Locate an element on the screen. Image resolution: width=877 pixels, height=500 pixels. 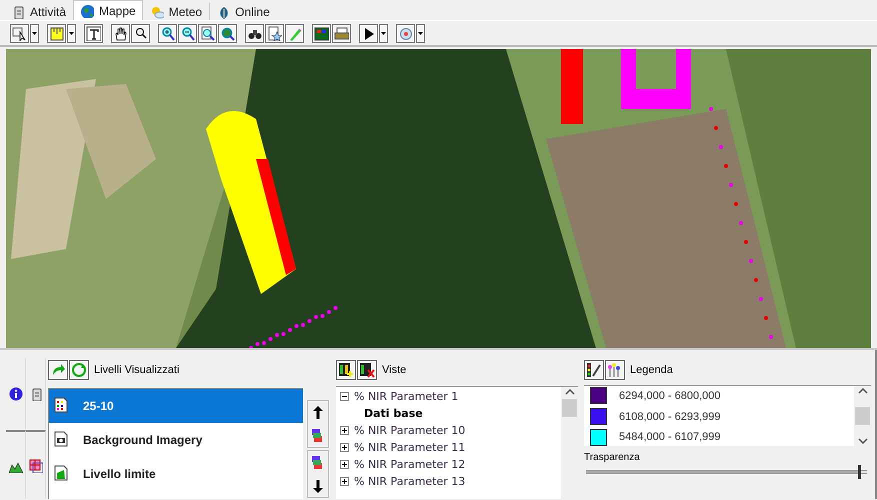
pointer-icon is located at coordinates (19, 33).